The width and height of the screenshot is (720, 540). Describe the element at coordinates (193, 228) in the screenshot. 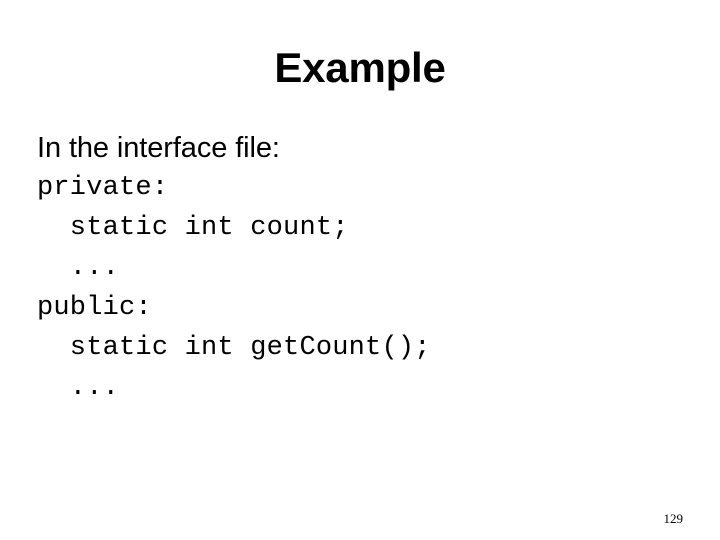

I see `code-line-static-int-count: static int count;` at that location.